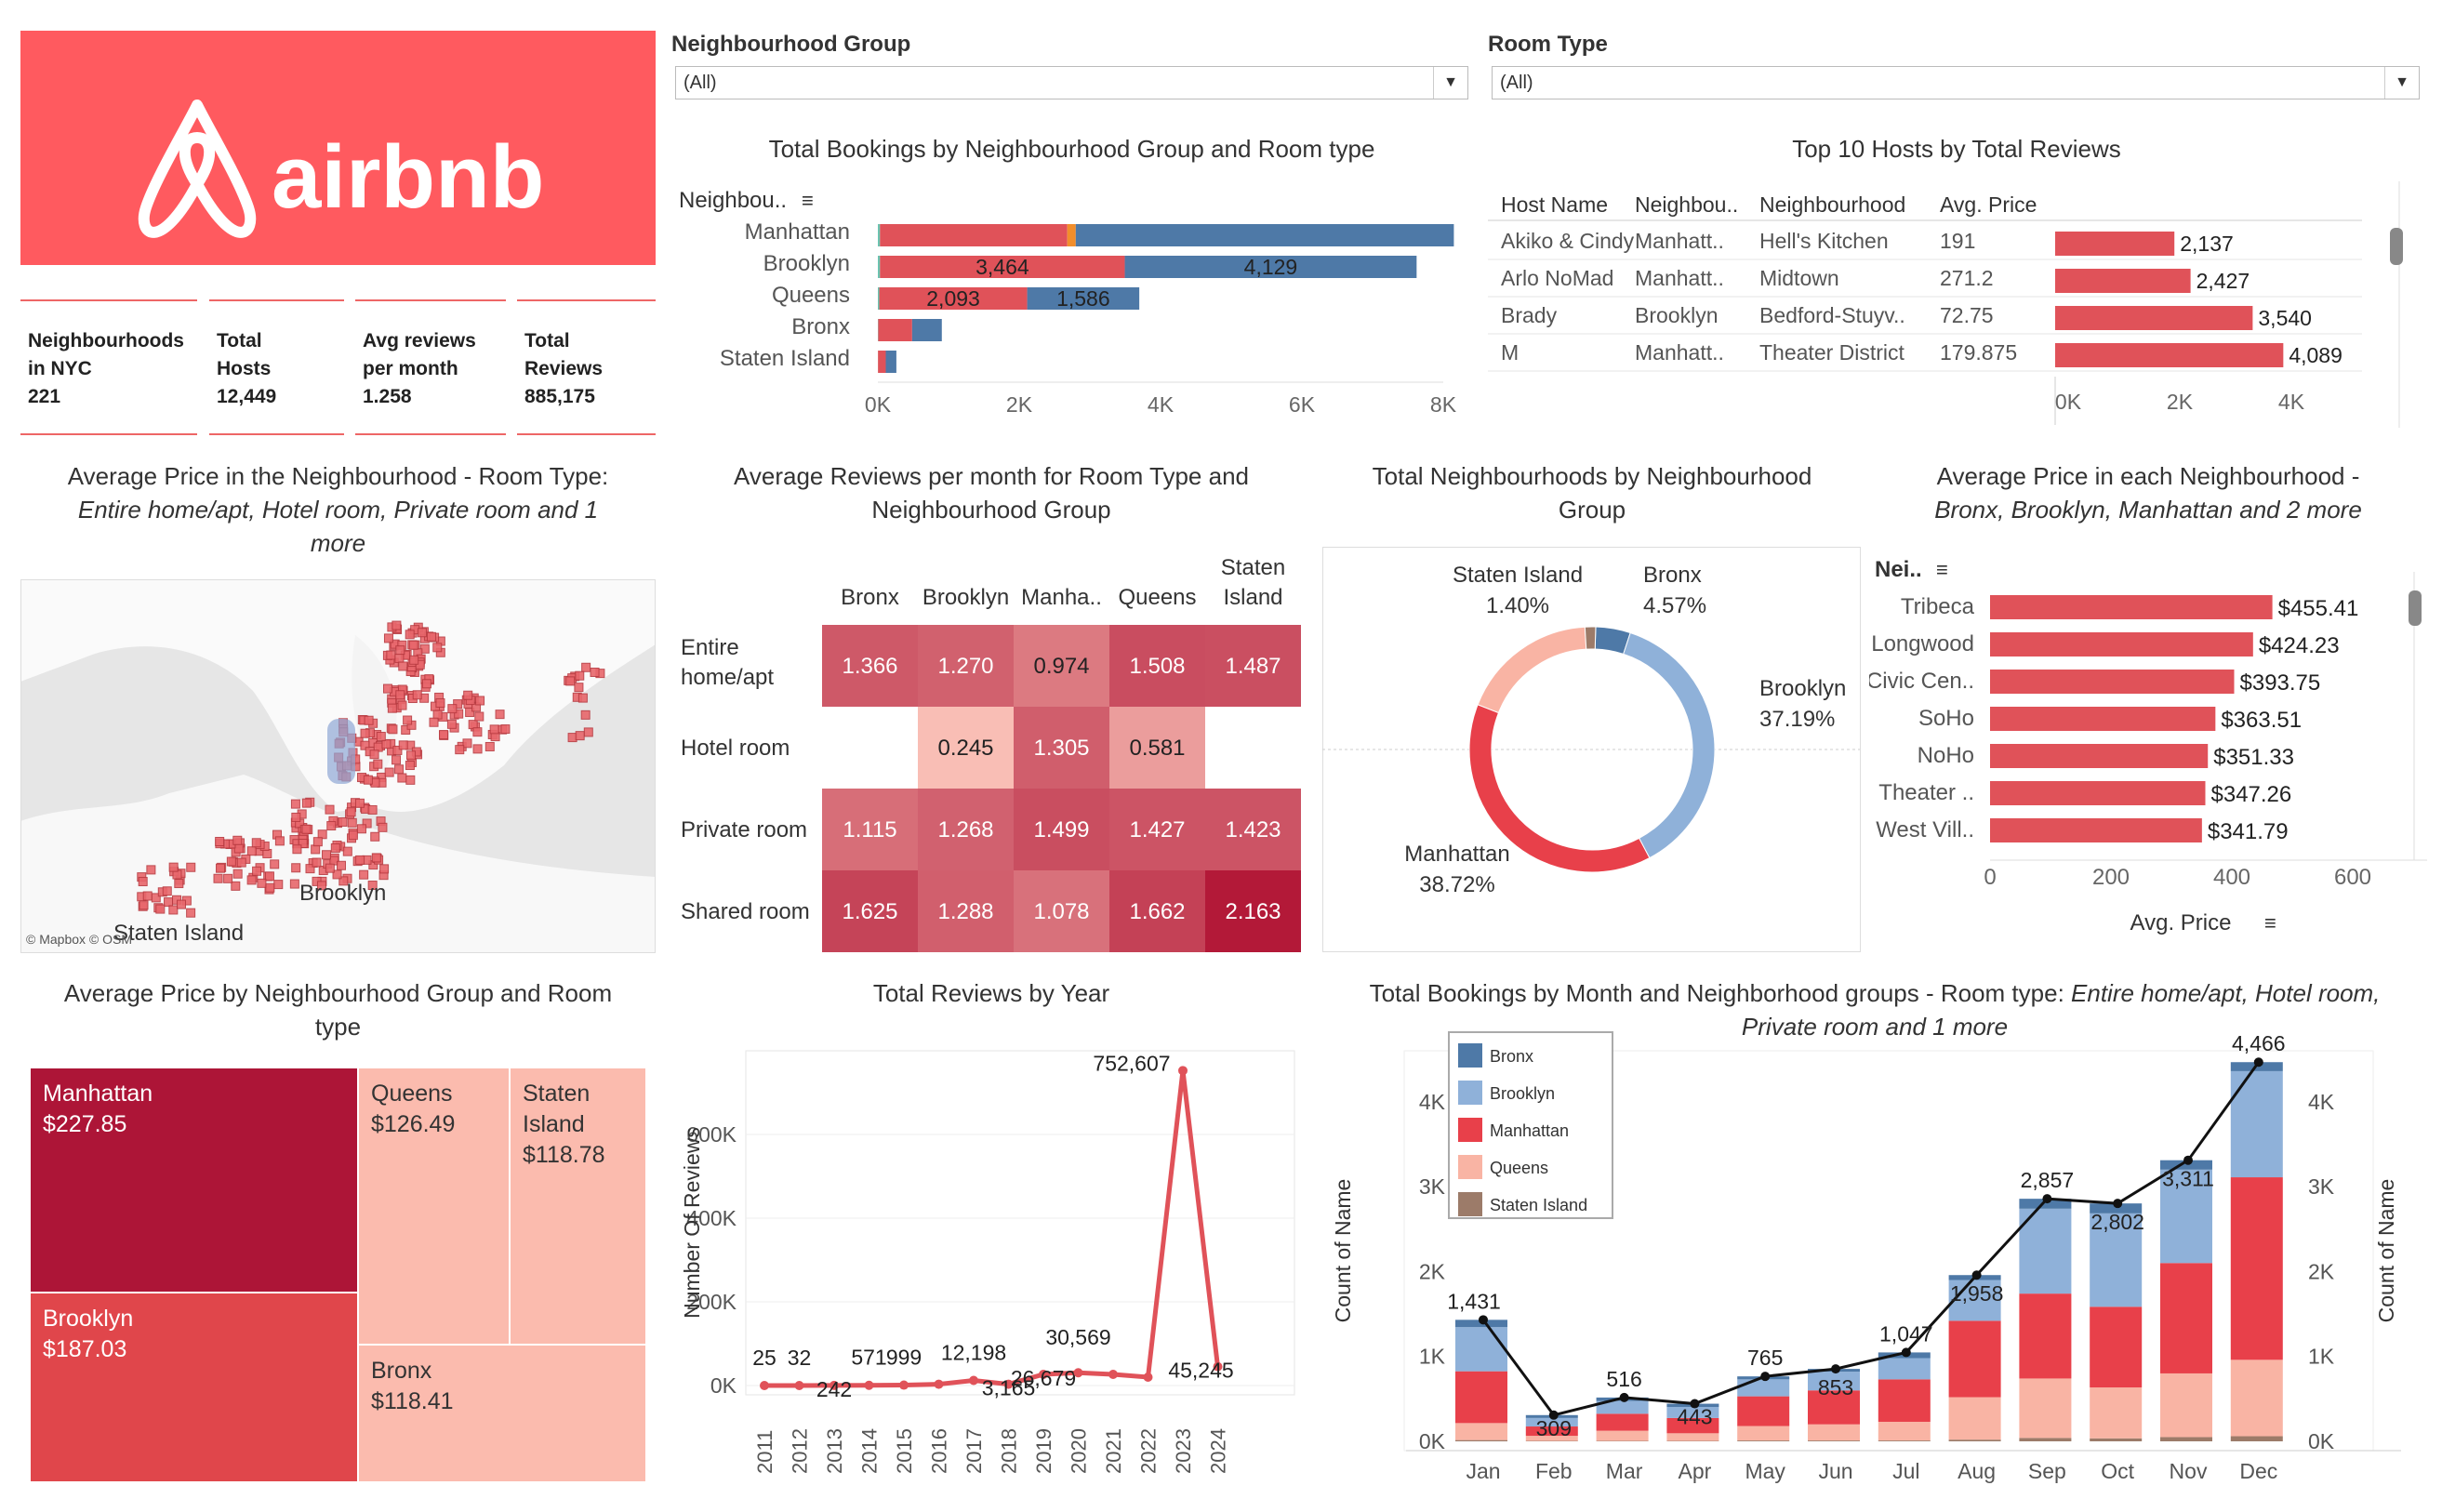 The image size is (2442, 1512). Describe the element at coordinates (1474, 1301) in the screenshot. I see `total-label: 1,431` at that location.